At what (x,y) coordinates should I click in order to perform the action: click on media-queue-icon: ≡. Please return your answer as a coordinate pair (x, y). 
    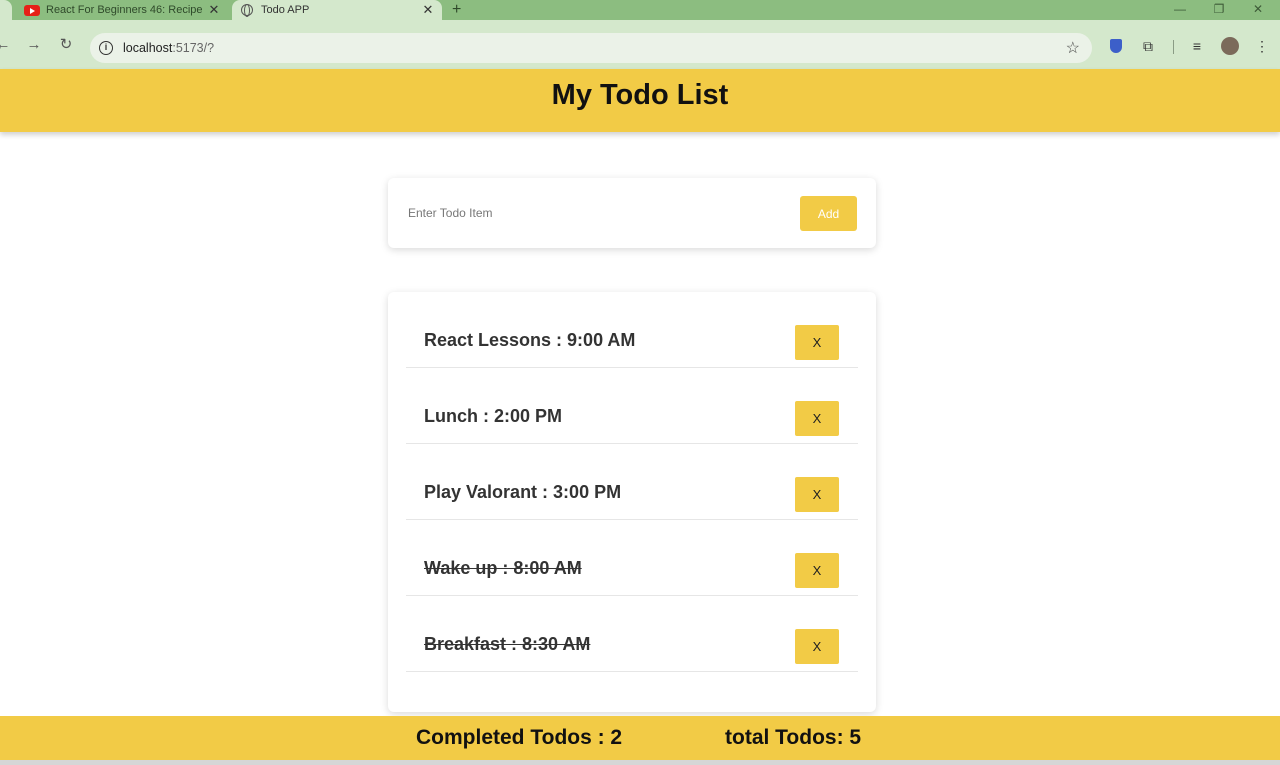
    Looking at the image, I should click on (1197, 46).